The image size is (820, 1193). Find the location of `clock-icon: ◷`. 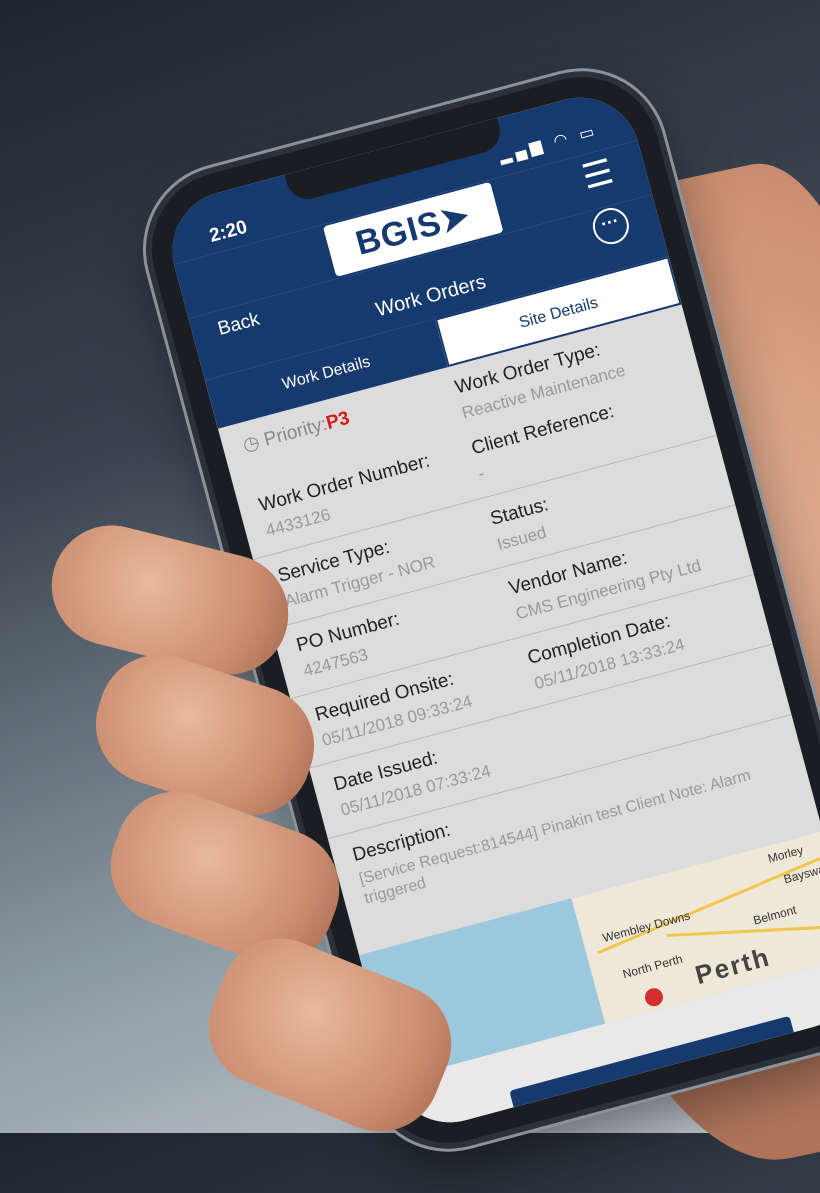

clock-icon: ◷ is located at coordinates (251, 444).